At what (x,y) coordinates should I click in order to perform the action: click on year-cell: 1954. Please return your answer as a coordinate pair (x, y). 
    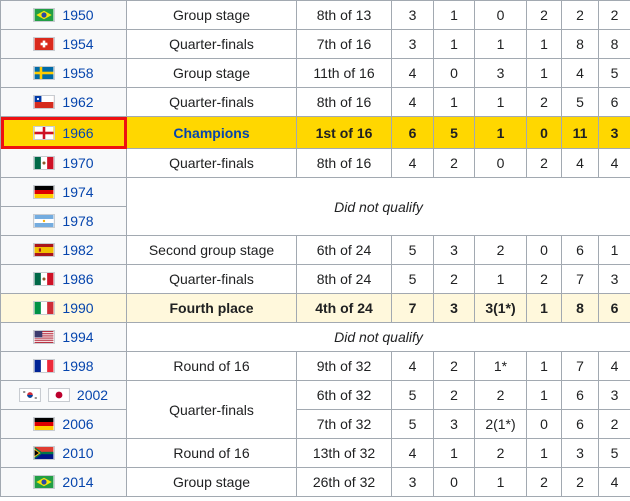
    Looking at the image, I should click on (63, 44).